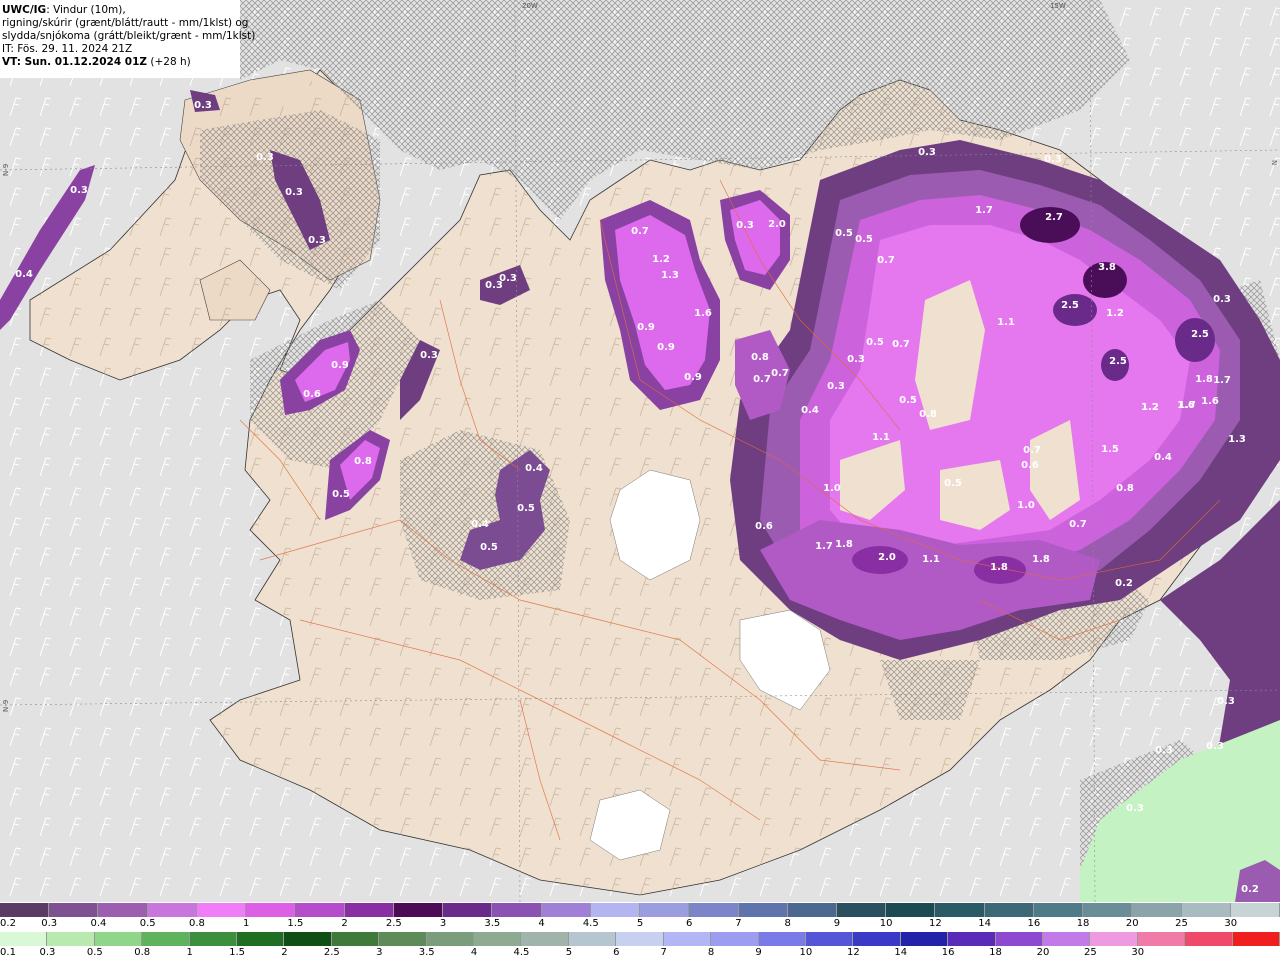 Image resolution: width=1280 pixels, height=960 pixels. What do you see at coordinates (1231, 923) in the screenshot?
I see `snow-tick-label: 30` at bounding box center [1231, 923].